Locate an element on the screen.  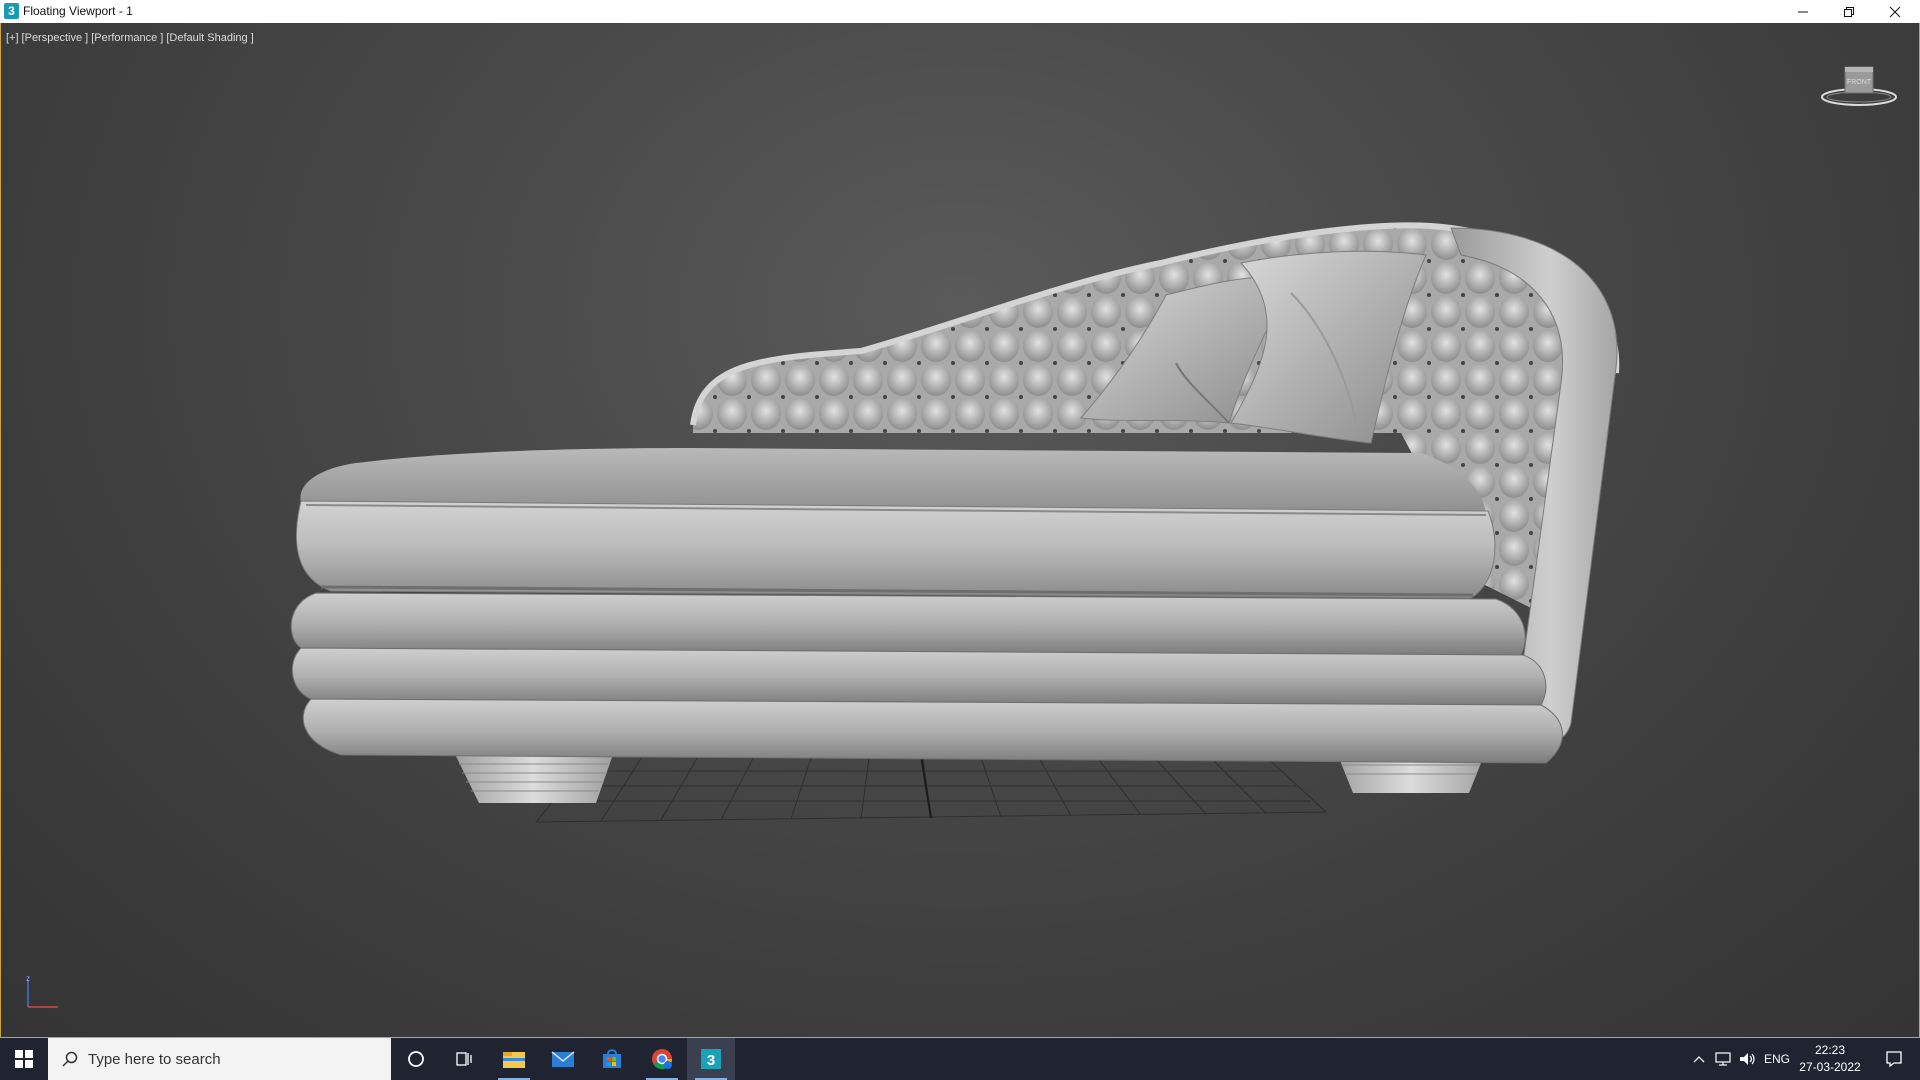
svg-text: 3 is located at coordinates (711, 1060).